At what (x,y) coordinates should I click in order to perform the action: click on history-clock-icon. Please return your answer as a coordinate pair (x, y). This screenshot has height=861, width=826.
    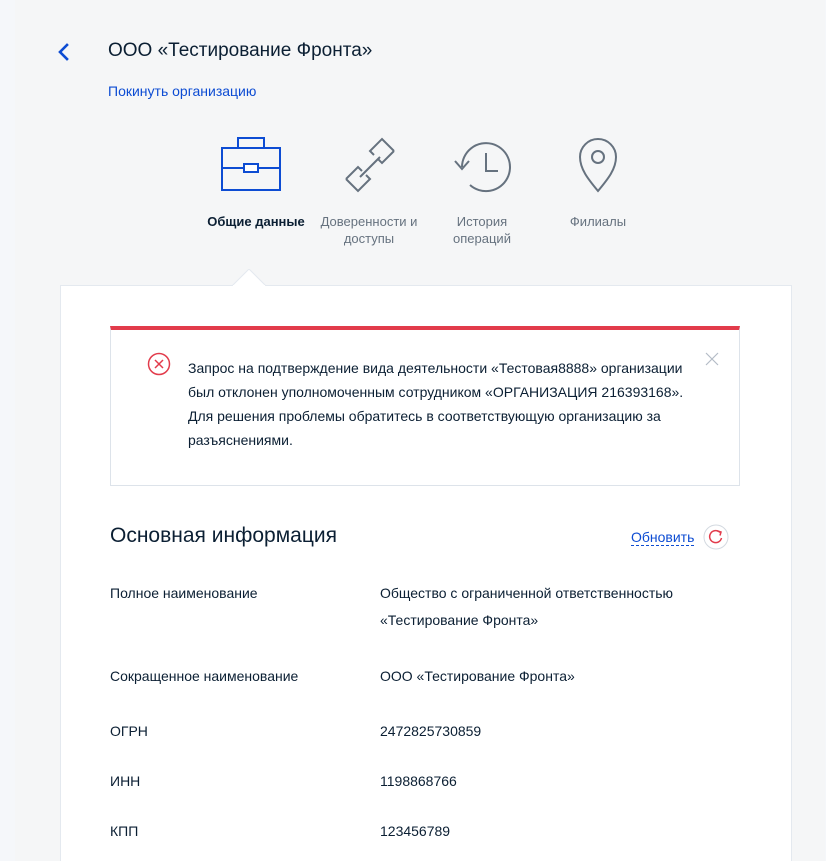
    Looking at the image, I should click on (482, 167).